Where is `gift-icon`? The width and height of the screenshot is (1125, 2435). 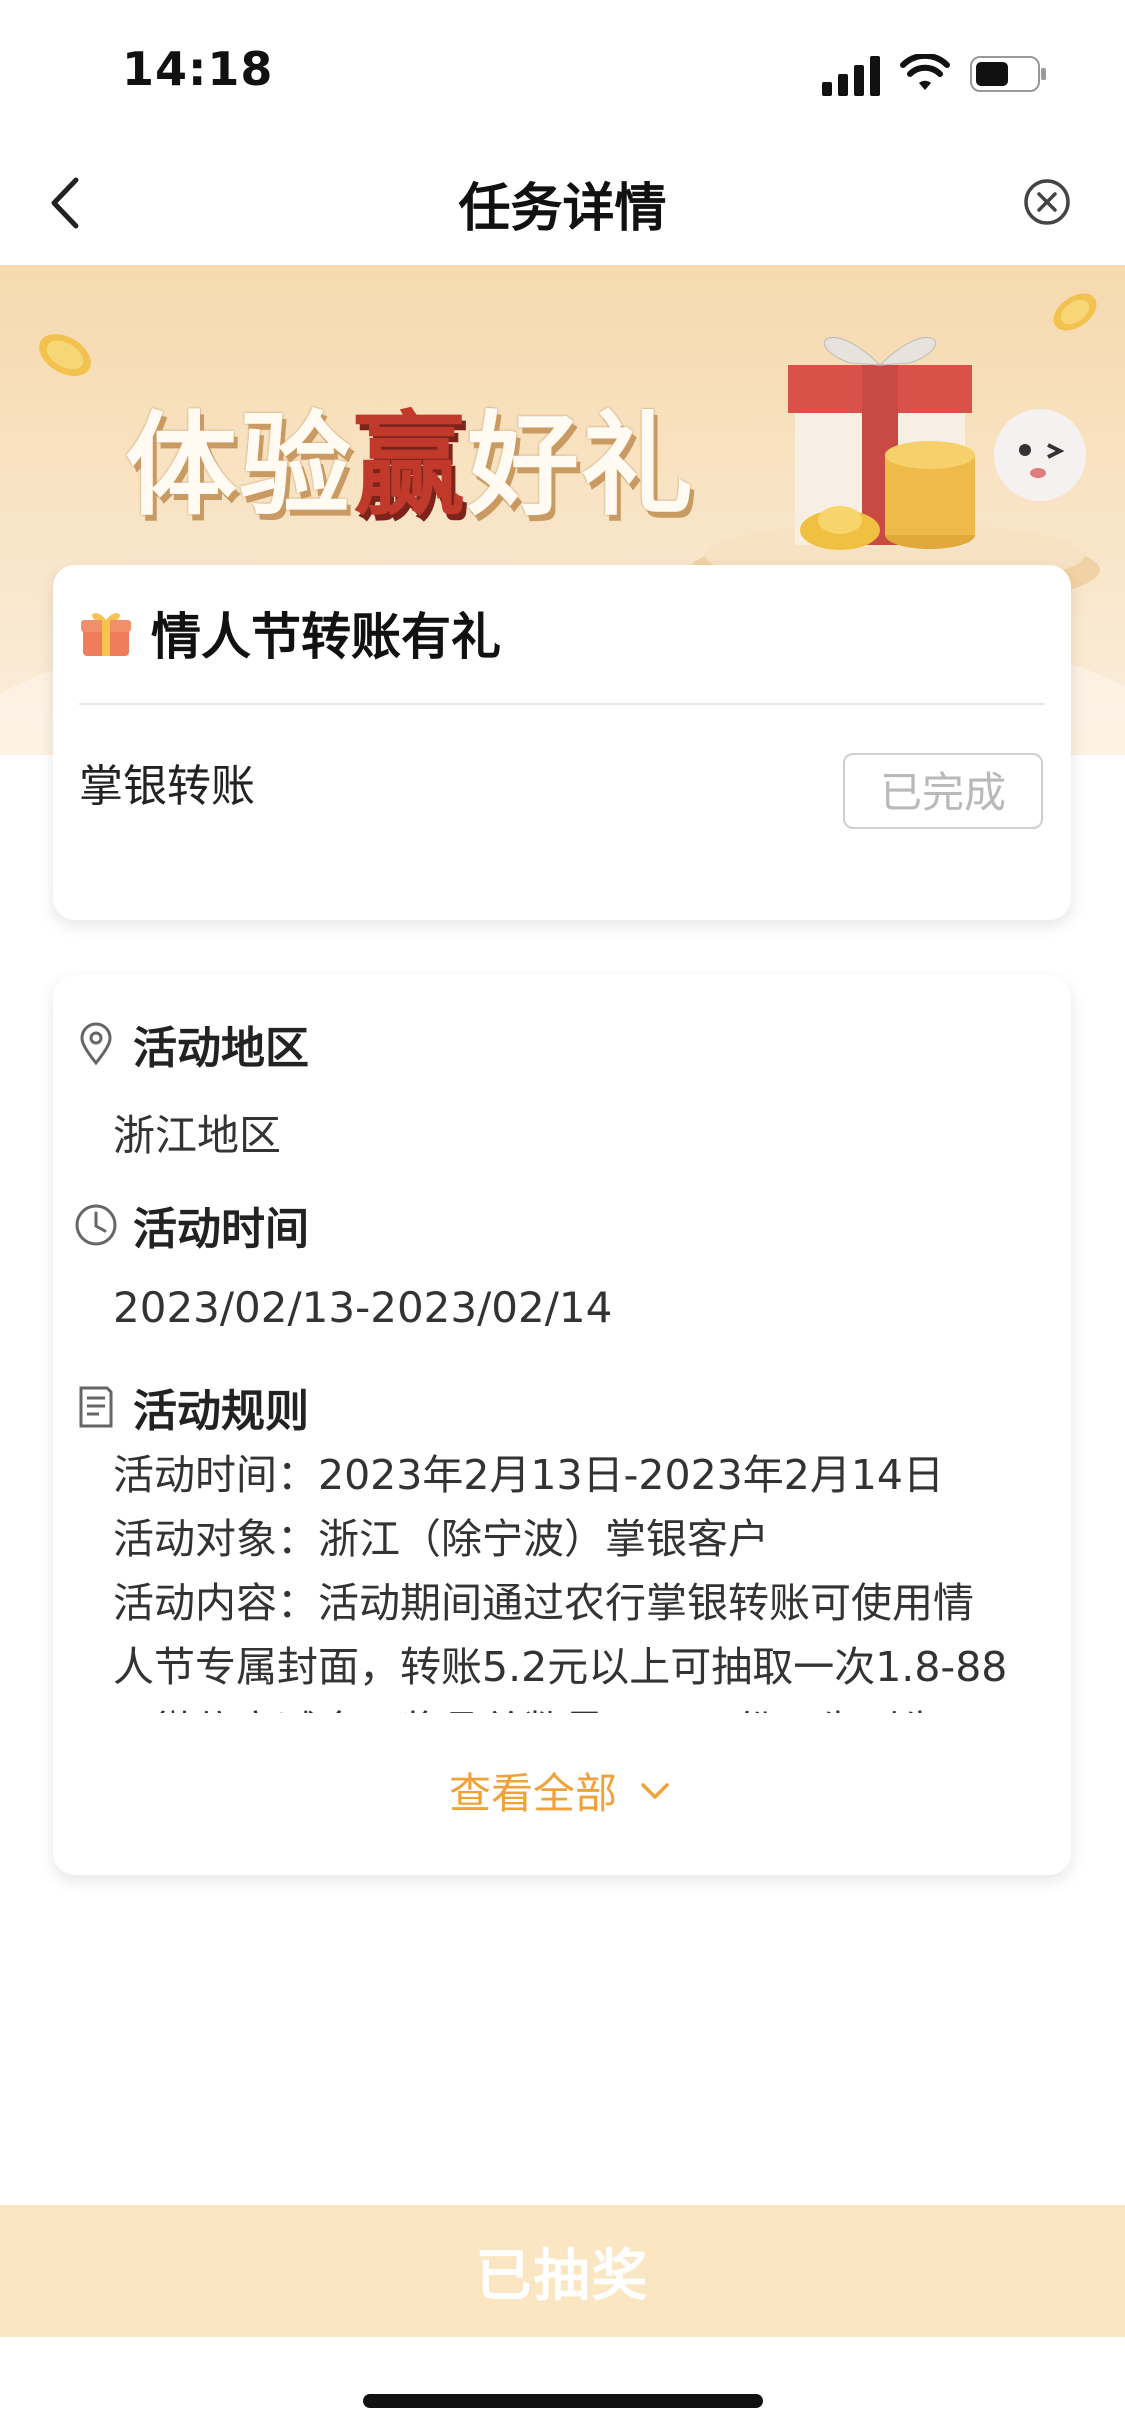
gift-icon is located at coordinates (106, 634).